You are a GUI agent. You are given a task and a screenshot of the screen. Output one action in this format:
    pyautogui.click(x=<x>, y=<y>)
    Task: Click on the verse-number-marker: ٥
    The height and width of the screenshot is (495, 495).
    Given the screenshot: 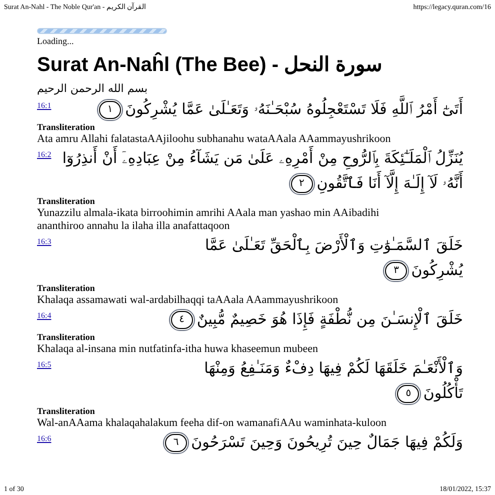 What is the action you would take?
    pyautogui.click(x=408, y=393)
    